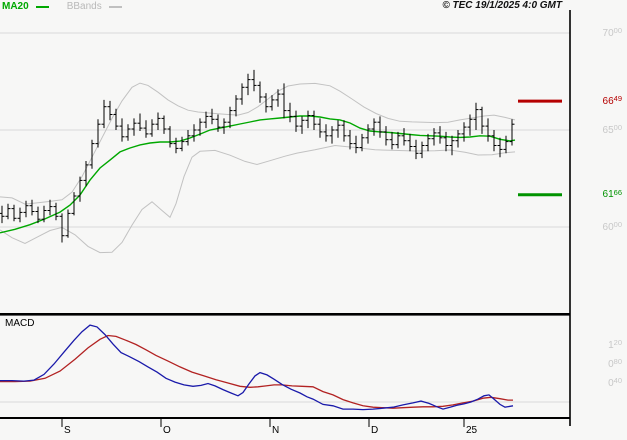 This screenshot has width=627, height=440. I want to click on price-label-7000: 7000, so click(612, 32).